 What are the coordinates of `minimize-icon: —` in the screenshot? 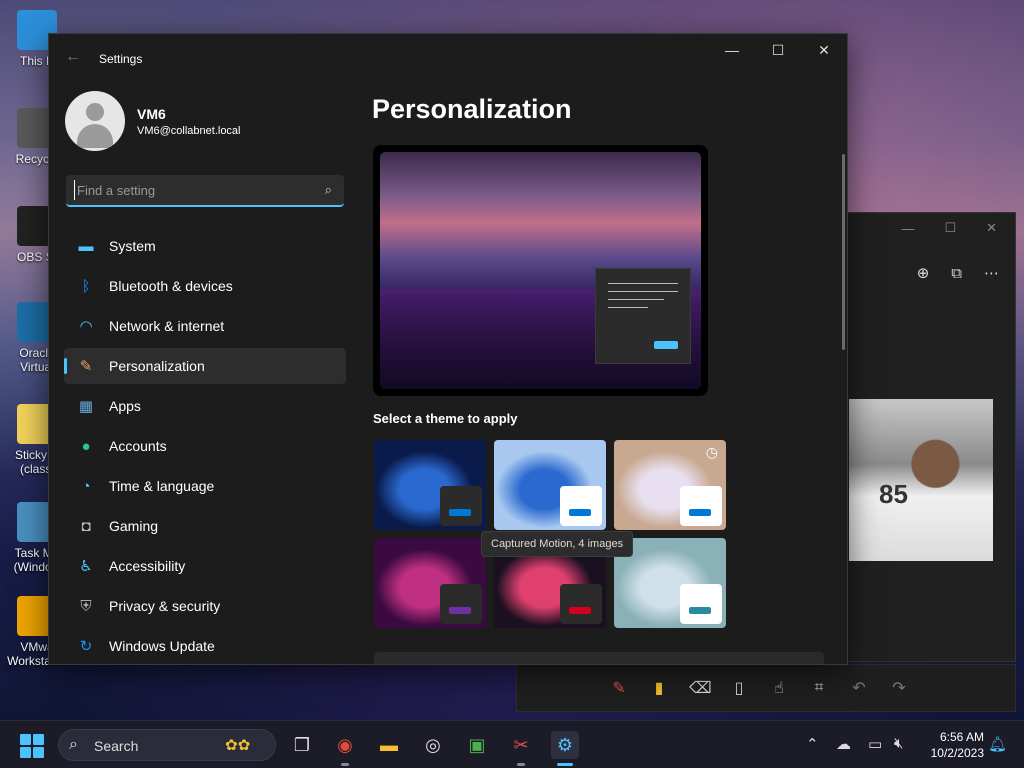 It's located at (907, 228).